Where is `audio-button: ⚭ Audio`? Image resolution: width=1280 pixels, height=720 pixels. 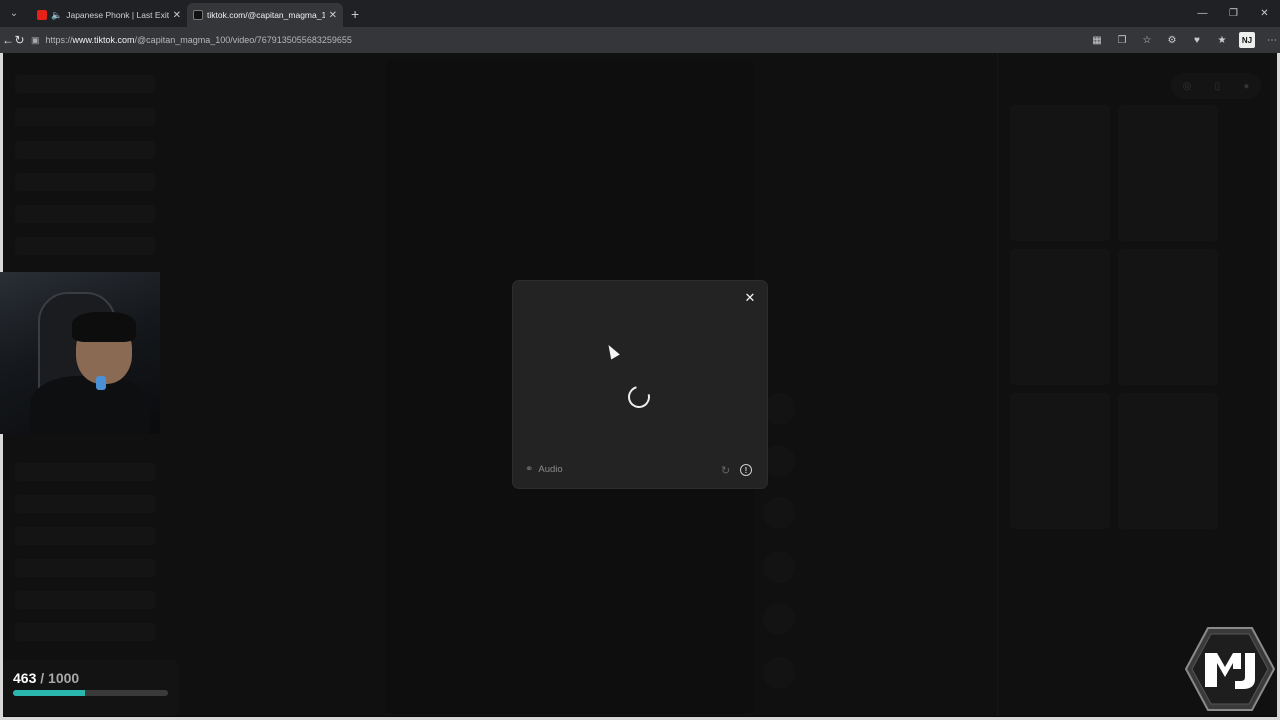
audio-button: ⚭ Audio is located at coordinates (544, 469).